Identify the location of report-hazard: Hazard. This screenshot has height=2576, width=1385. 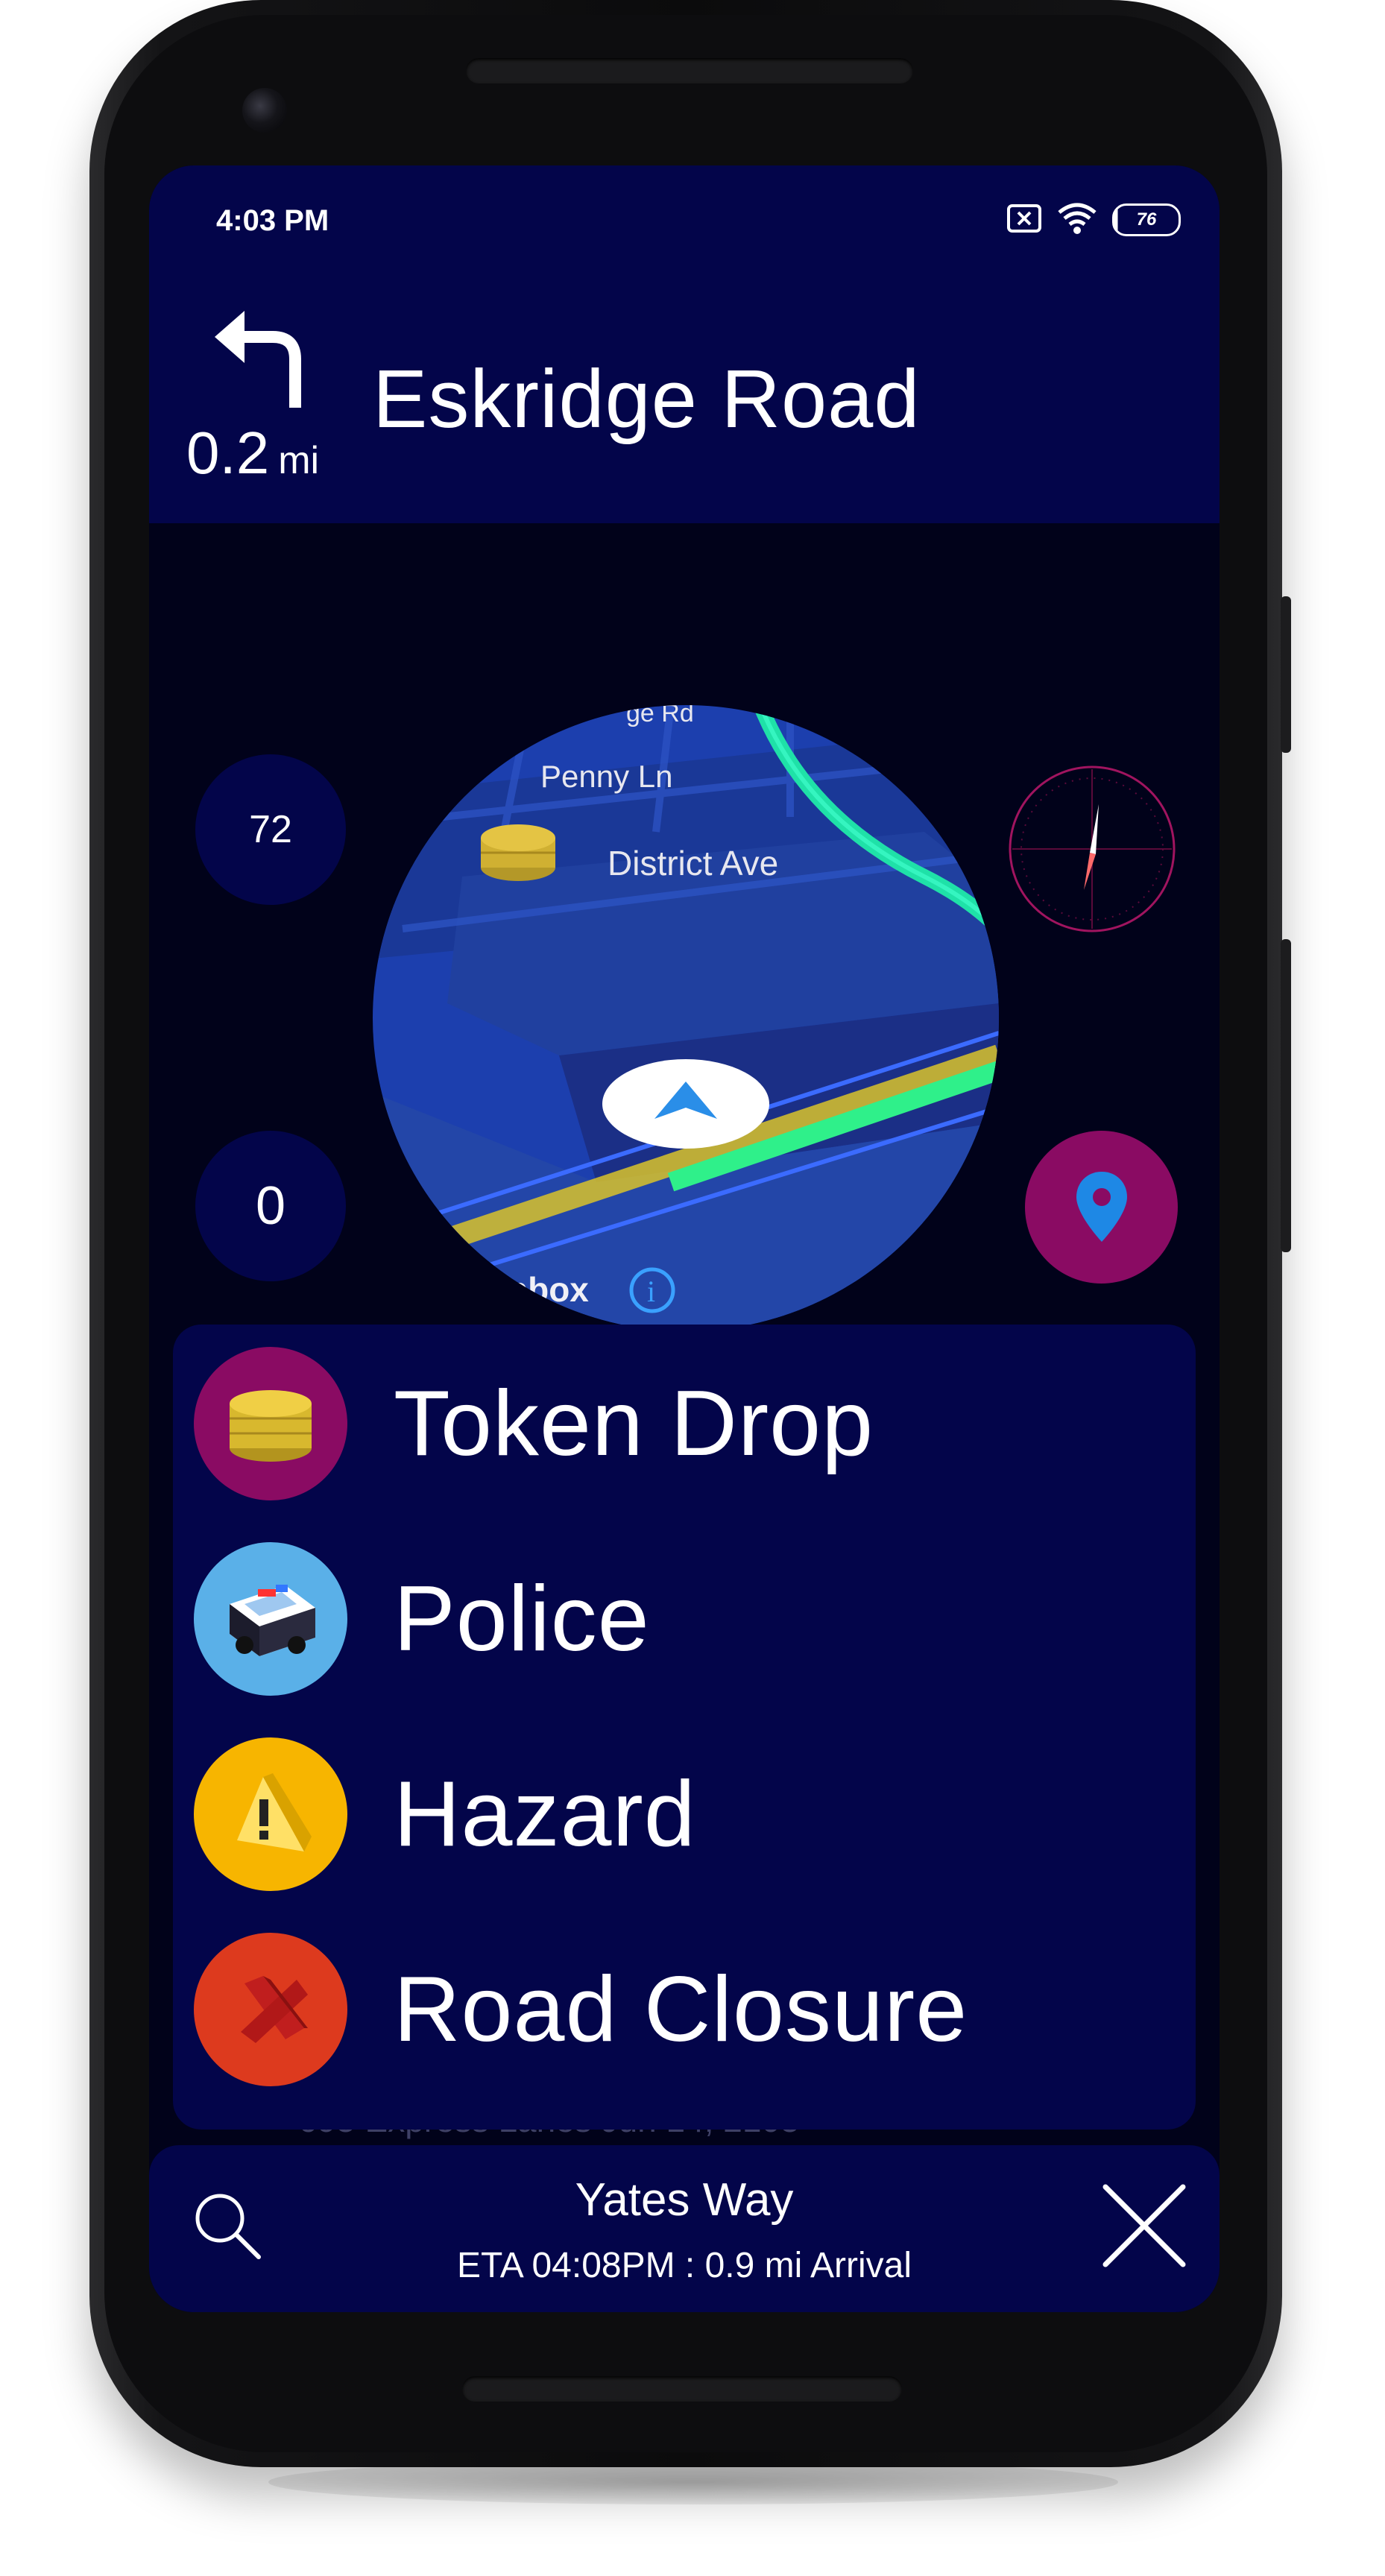
(686, 1814).